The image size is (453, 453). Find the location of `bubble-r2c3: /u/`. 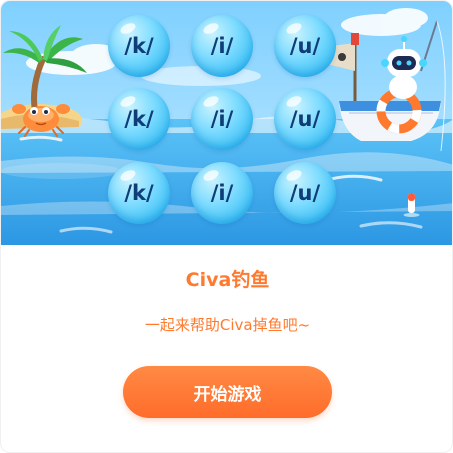

bubble-r2c3: /u/ is located at coordinates (305, 119).